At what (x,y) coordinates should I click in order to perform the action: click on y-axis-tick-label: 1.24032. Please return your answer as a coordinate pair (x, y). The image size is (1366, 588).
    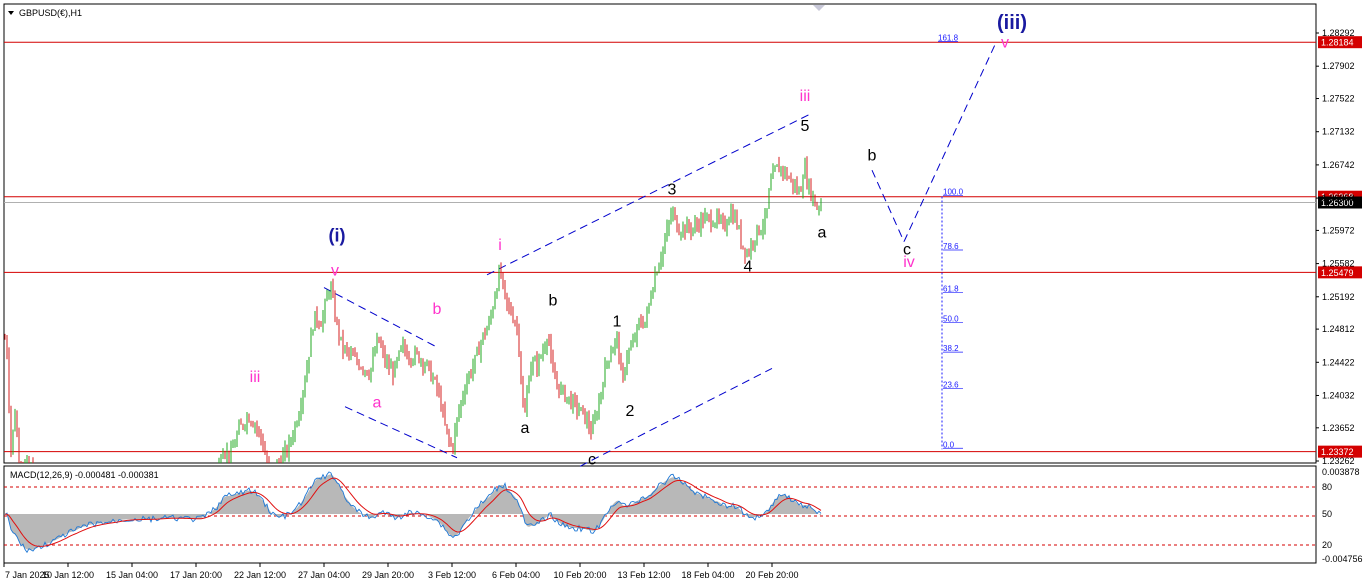
    Looking at the image, I should click on (1338, 395).